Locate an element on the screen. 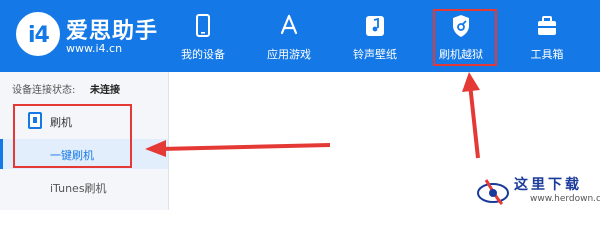 This screenshot has width=600, height=240. watermark-logo-icon is located at coordinates (493, 192).